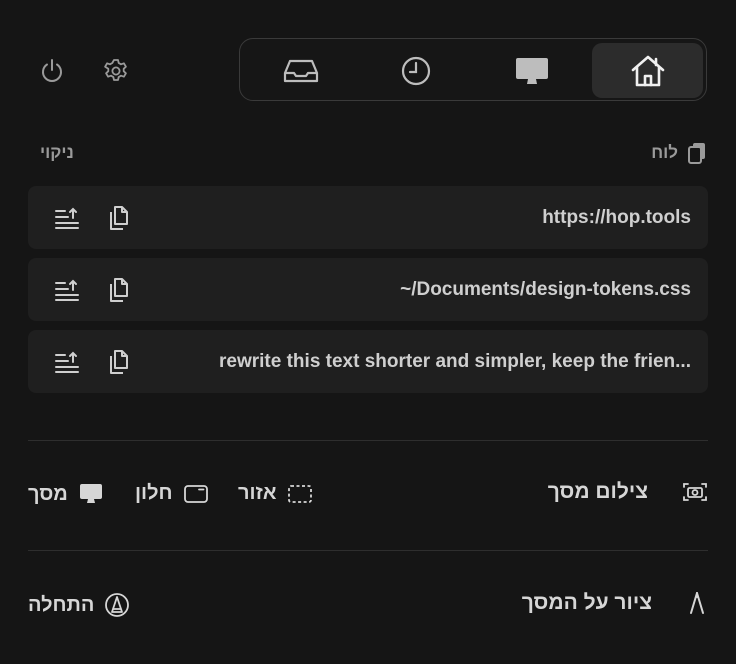 Image resolution: width=736 pixels, height=664 pixels. I want to click on draw-header: ציור על המסך, so click(615, 603).